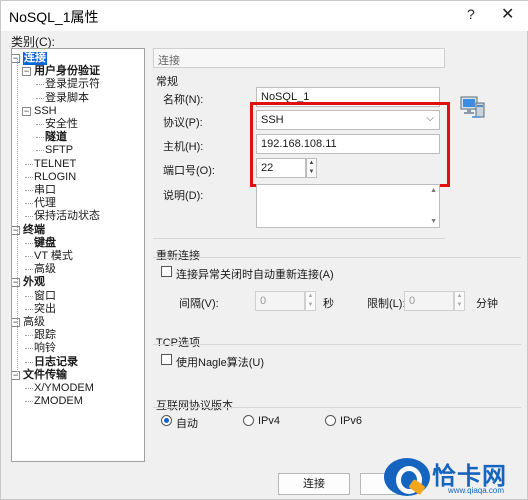  I want to click on scroll-up-icon: ▲, so click(433, 190).